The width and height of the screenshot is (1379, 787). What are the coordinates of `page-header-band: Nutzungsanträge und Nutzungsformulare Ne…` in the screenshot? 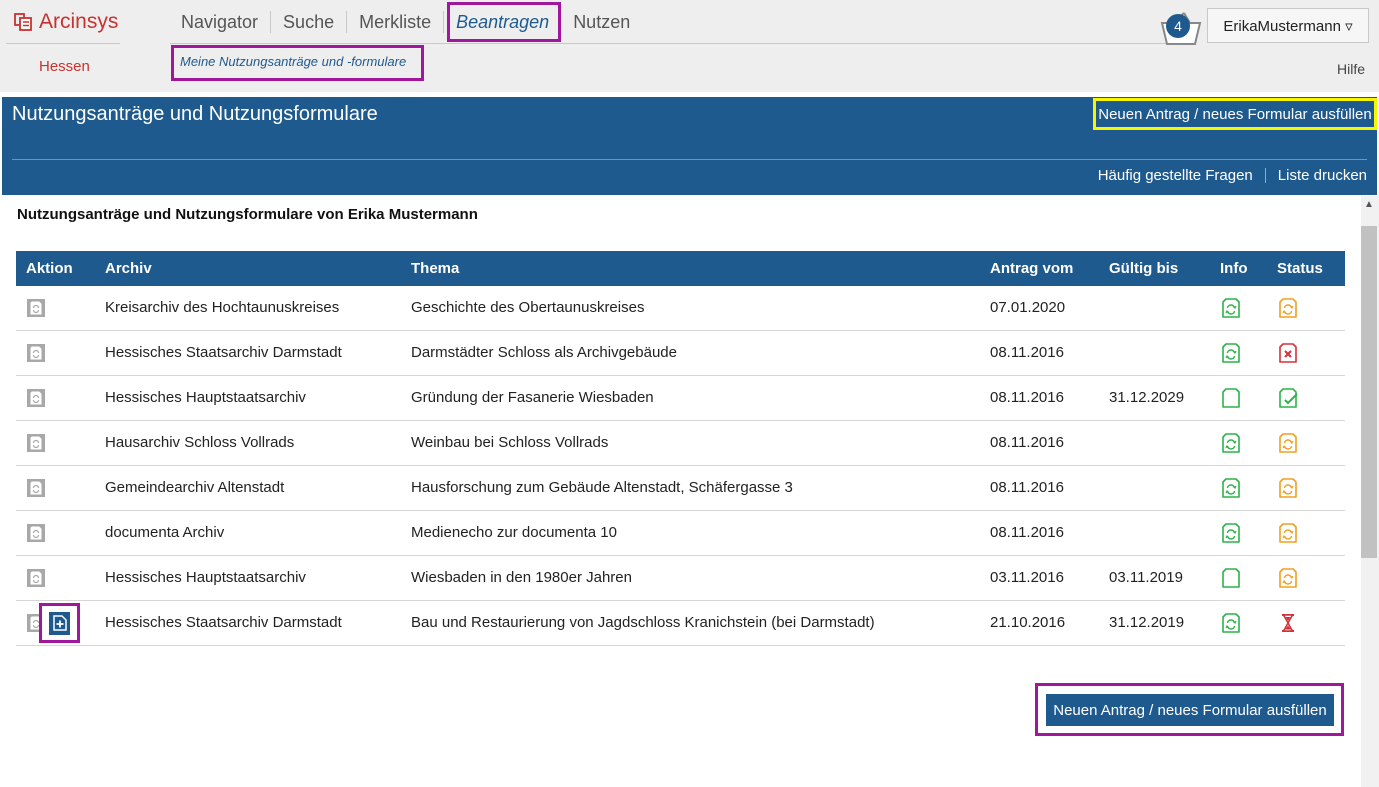 It's located at (689, 146).